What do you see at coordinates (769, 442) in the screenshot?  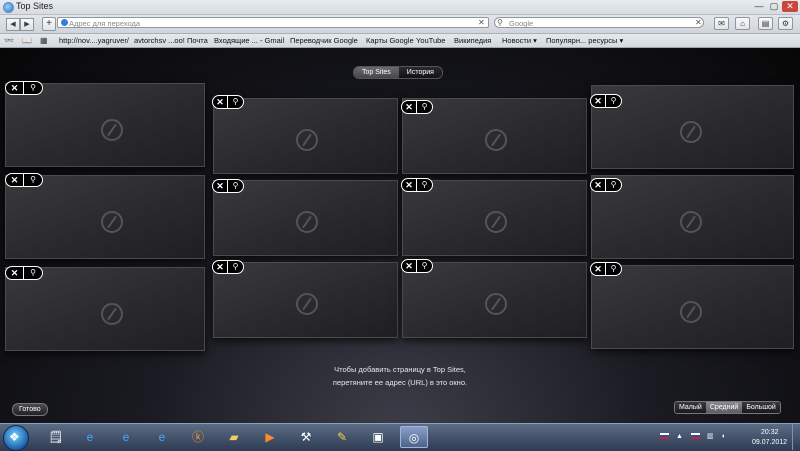 I see `clock-date: 09.07.2012` at bounding box center [769, 442].